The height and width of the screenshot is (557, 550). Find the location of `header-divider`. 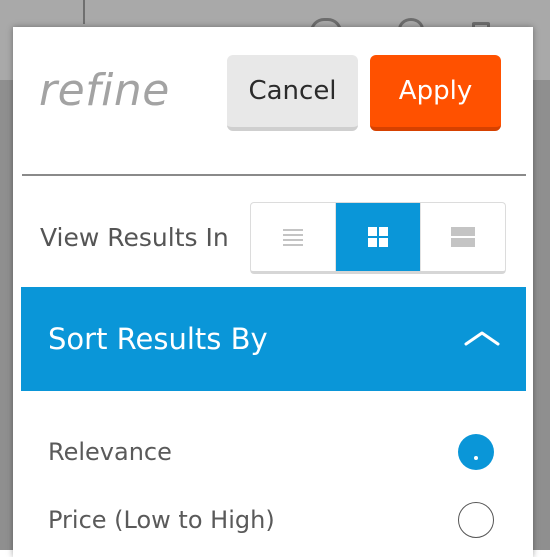

header-divider is located at coordinates (274, 175).